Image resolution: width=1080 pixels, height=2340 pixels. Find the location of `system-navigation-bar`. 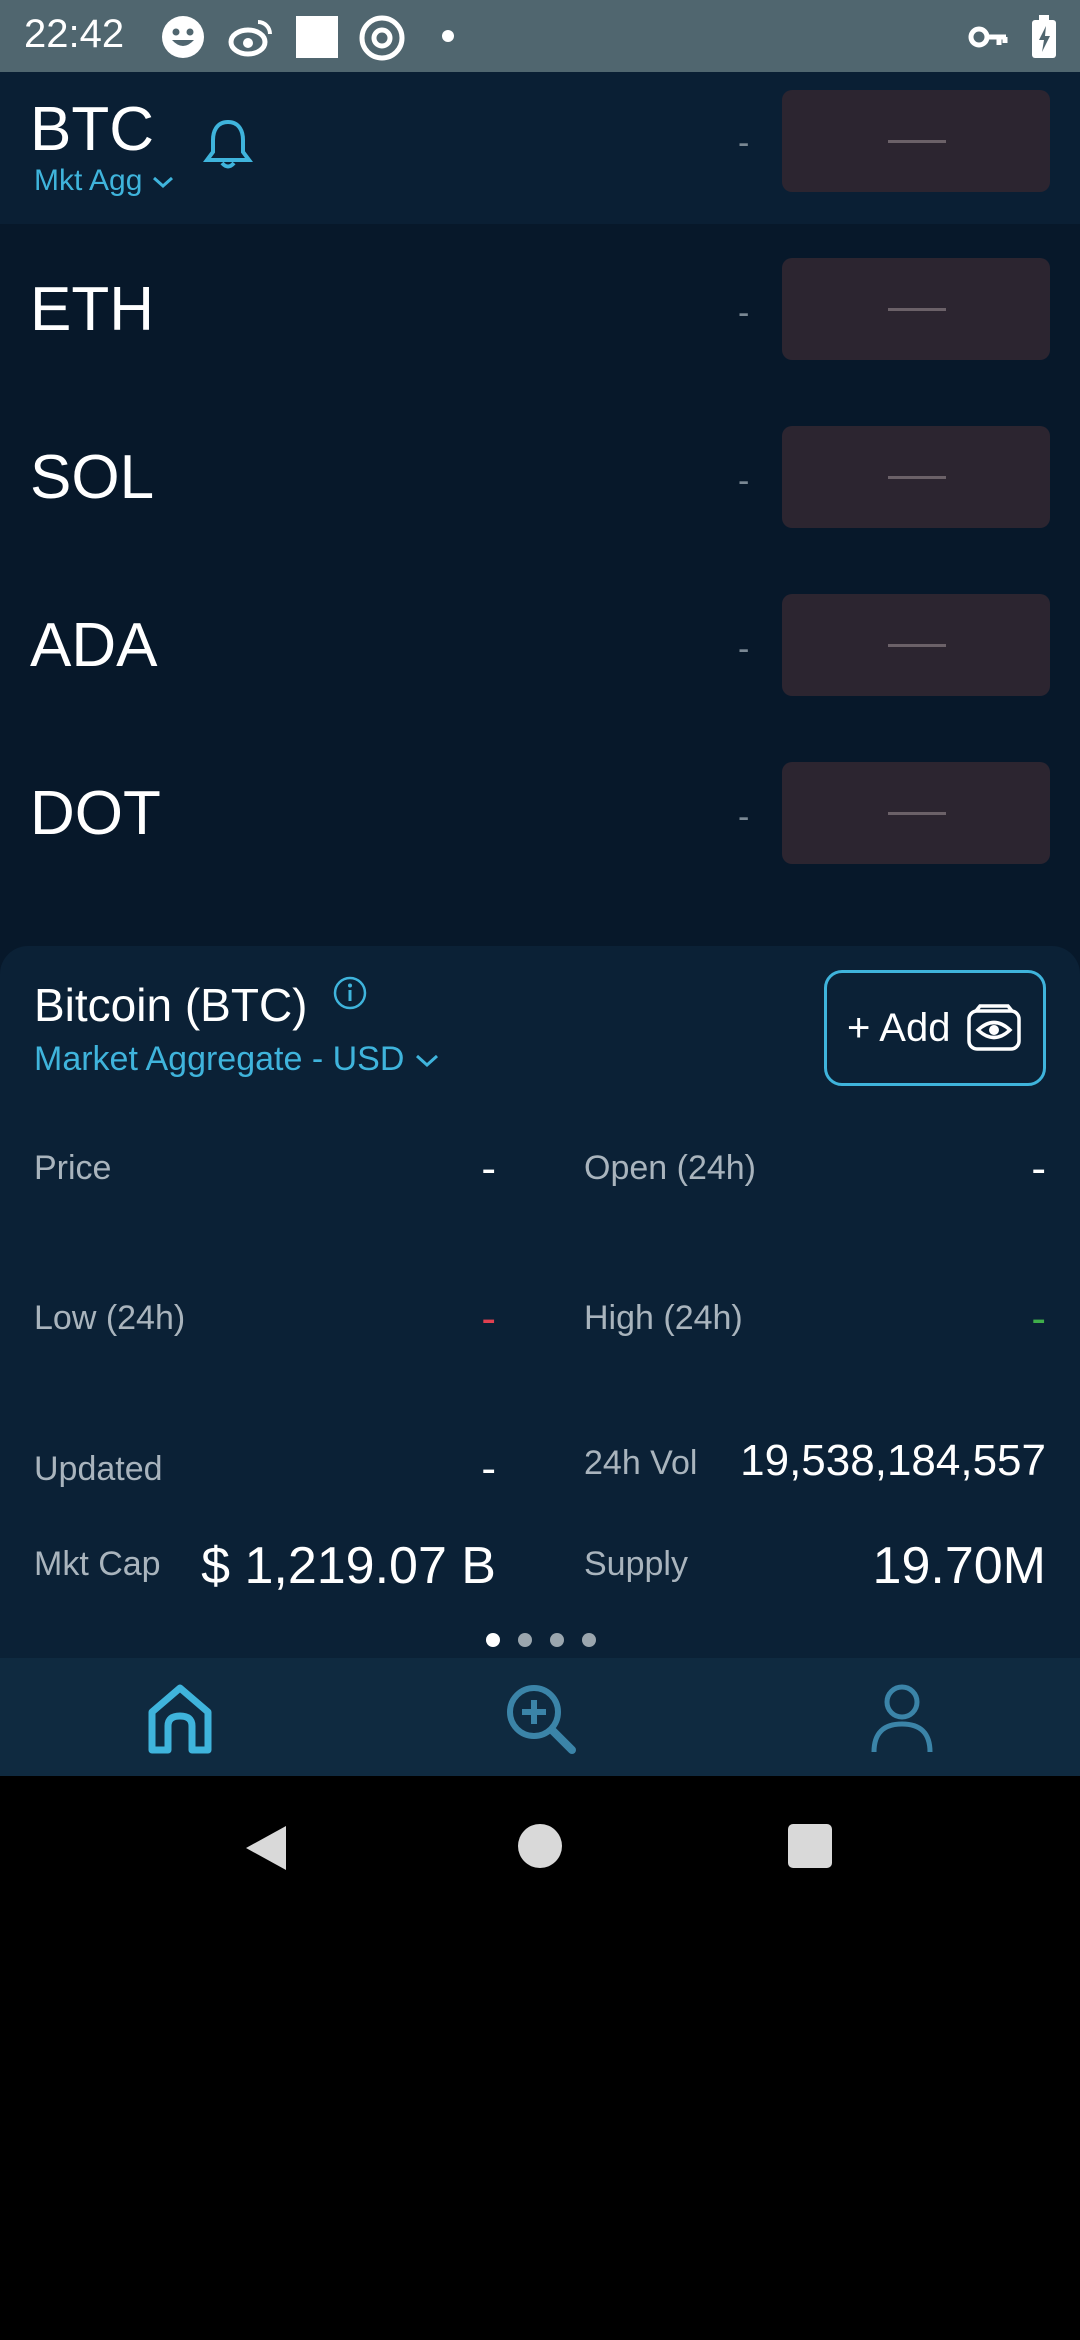

system-navigation-bar is located at coordinates (540, 1846).